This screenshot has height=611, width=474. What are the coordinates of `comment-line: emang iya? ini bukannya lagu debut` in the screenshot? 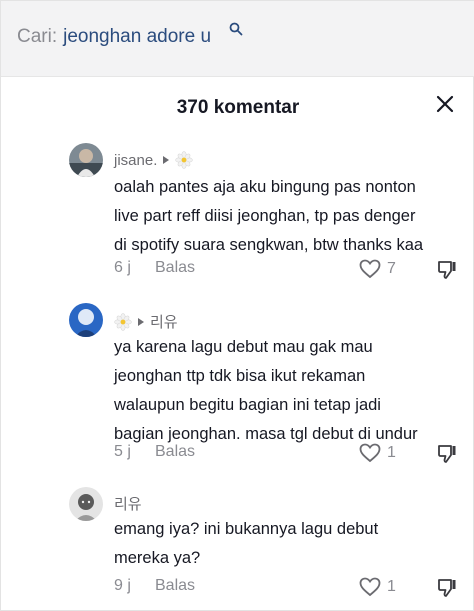 It's located at (246, 529).